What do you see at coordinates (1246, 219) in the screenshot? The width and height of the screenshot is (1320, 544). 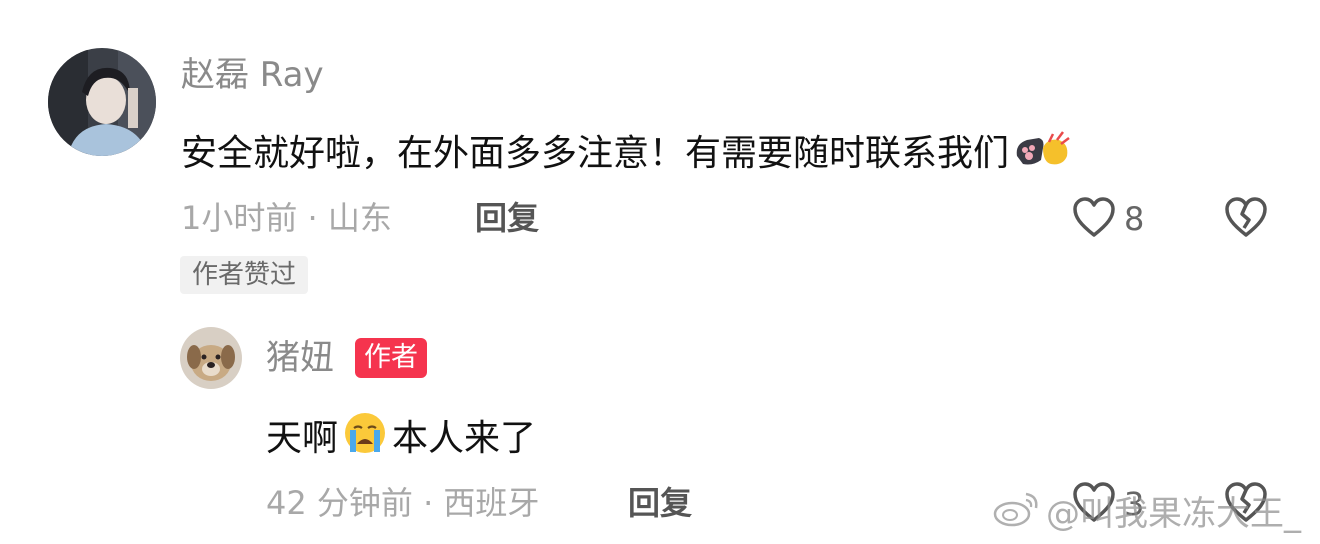 I see `dislike-broken-heart-icon` at bounding box center [1246, 219].